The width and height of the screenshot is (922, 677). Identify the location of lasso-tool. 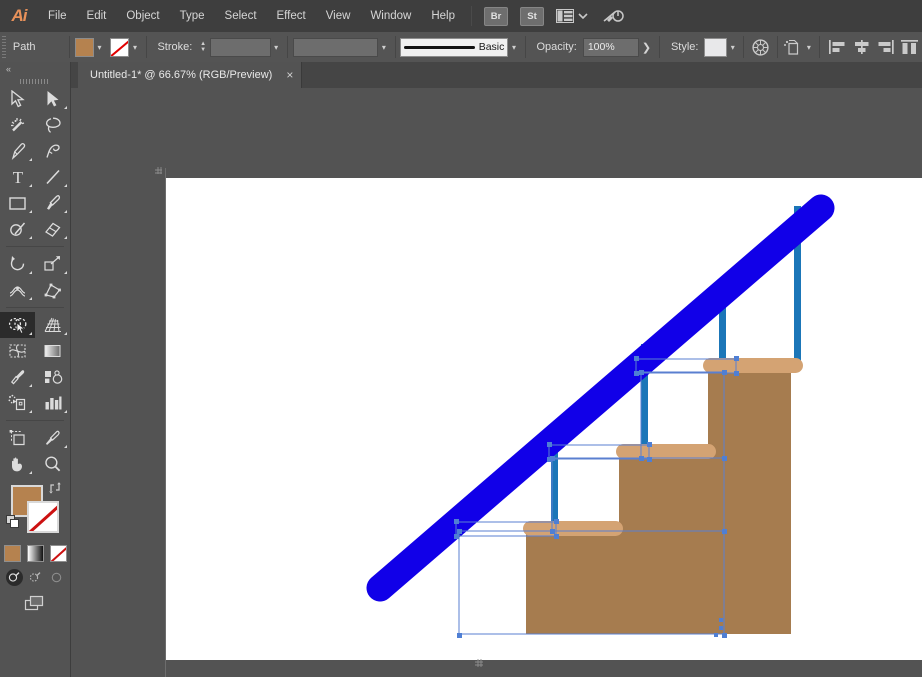
(52, 125).